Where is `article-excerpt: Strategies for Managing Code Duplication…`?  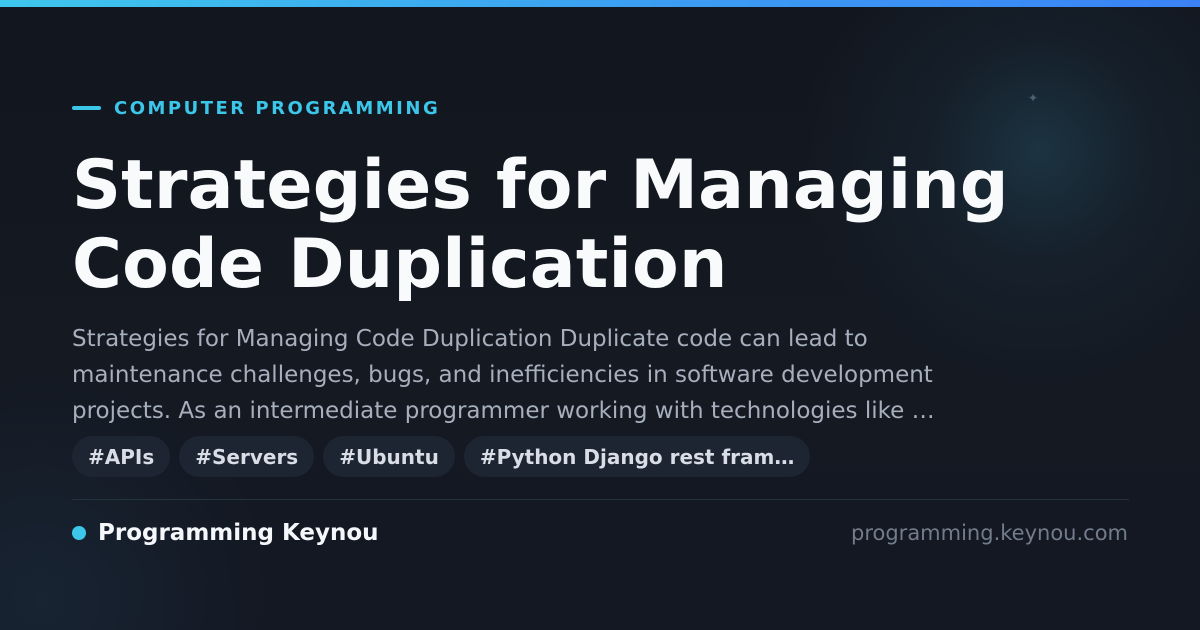
article-excerpt: Strategies for Managing Code Duplication… is located at coordinates (572, 375).